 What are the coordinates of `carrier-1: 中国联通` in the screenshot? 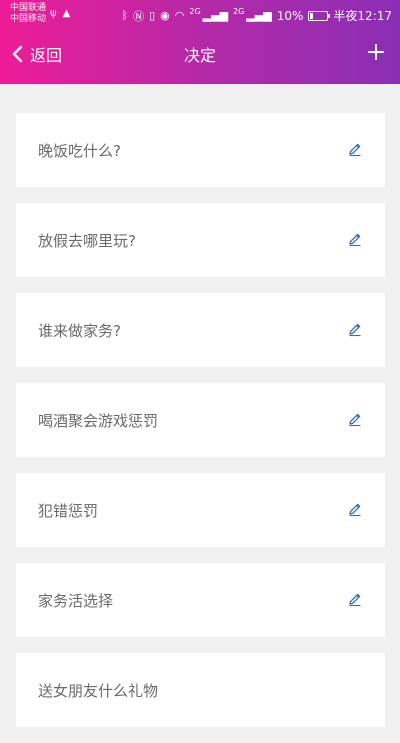 It's located at (28, 8).